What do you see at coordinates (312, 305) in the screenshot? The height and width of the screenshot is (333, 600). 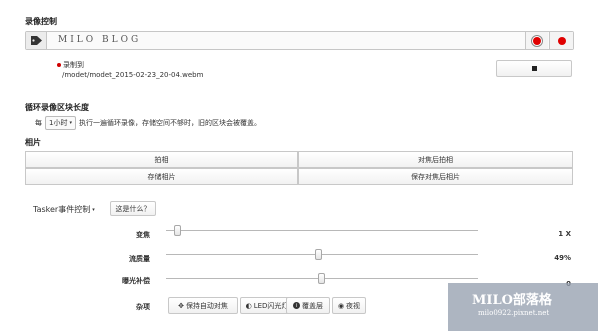 I see `overlay-label: 覆盖层` at bounding box center [312, 305].